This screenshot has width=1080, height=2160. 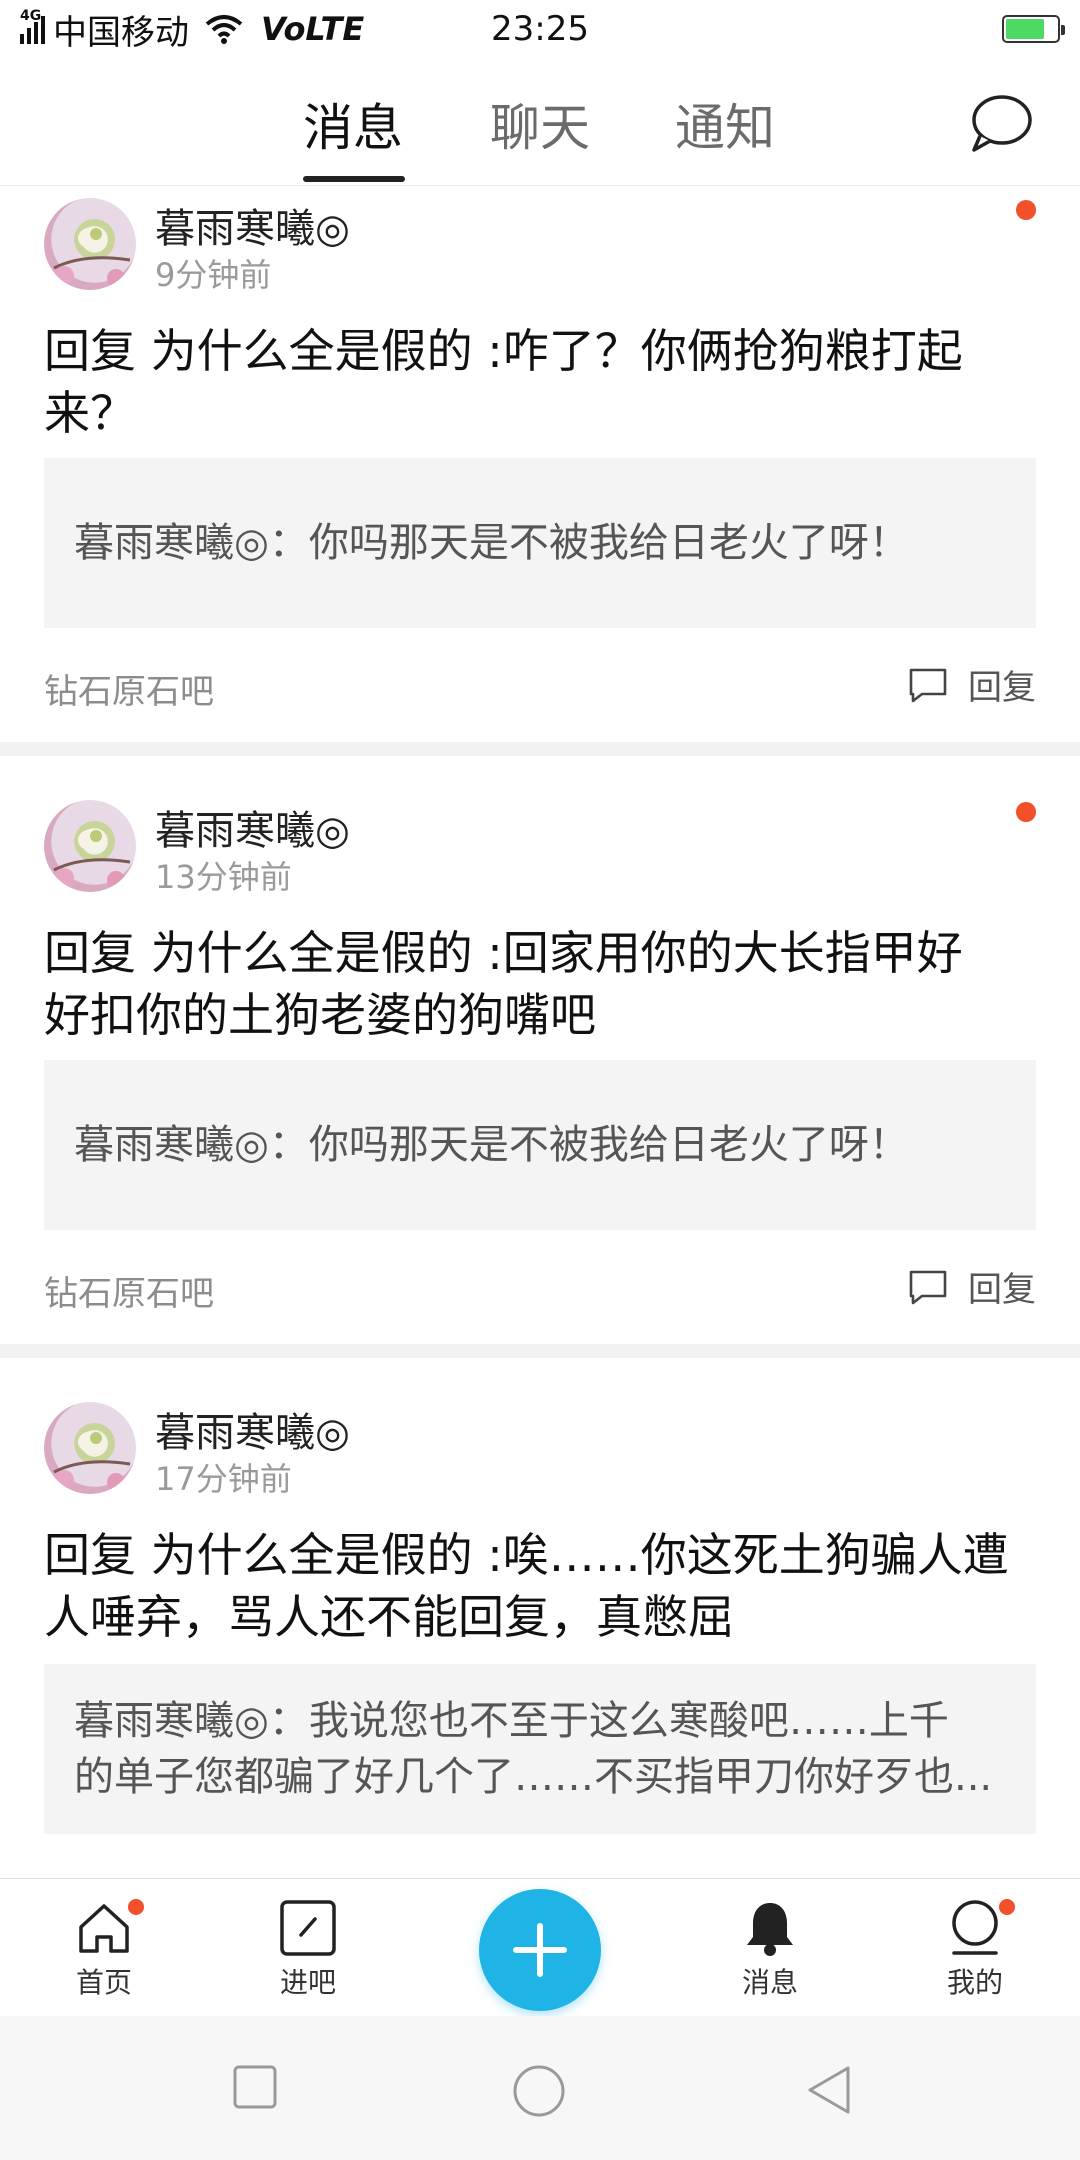 I want to click on new-post-button, so click(x=540, y=1950).